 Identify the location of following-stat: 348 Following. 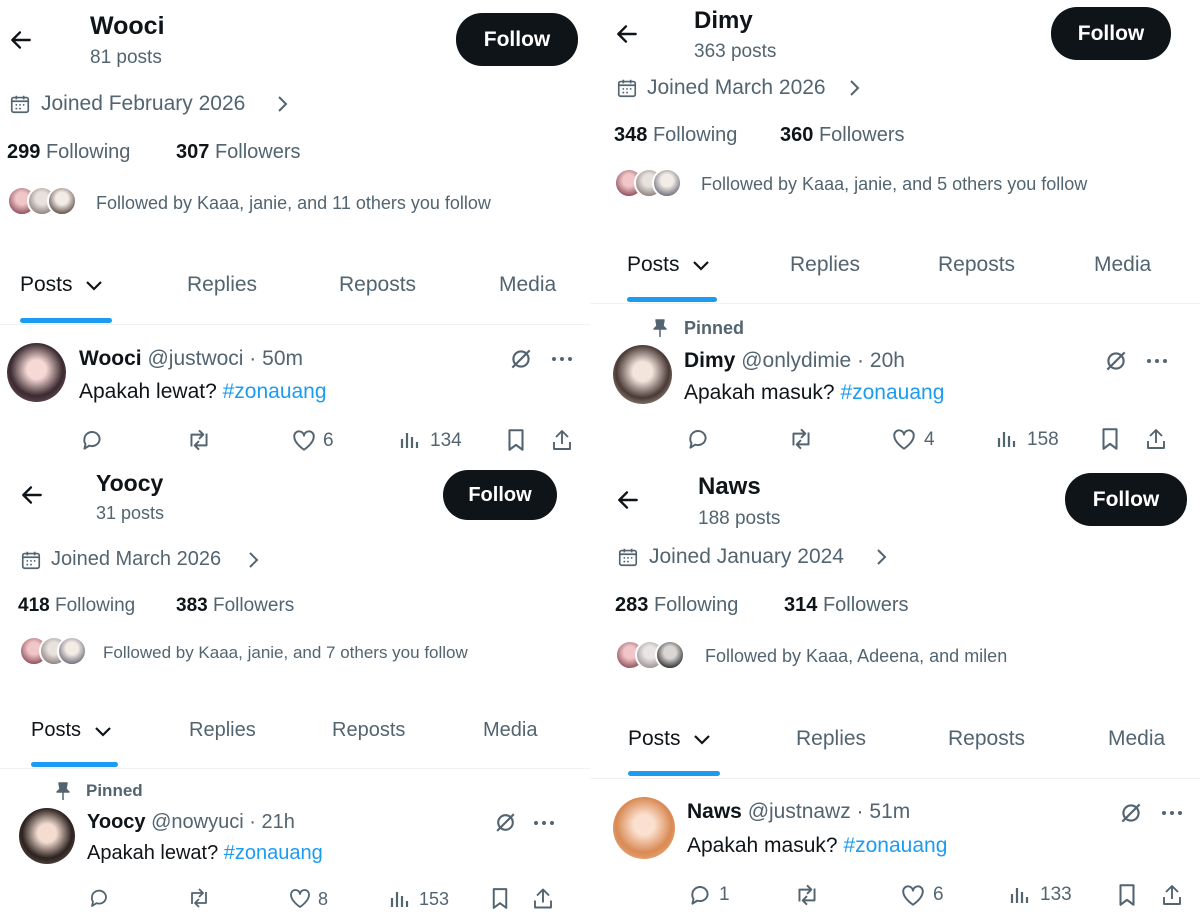
(675, 135).